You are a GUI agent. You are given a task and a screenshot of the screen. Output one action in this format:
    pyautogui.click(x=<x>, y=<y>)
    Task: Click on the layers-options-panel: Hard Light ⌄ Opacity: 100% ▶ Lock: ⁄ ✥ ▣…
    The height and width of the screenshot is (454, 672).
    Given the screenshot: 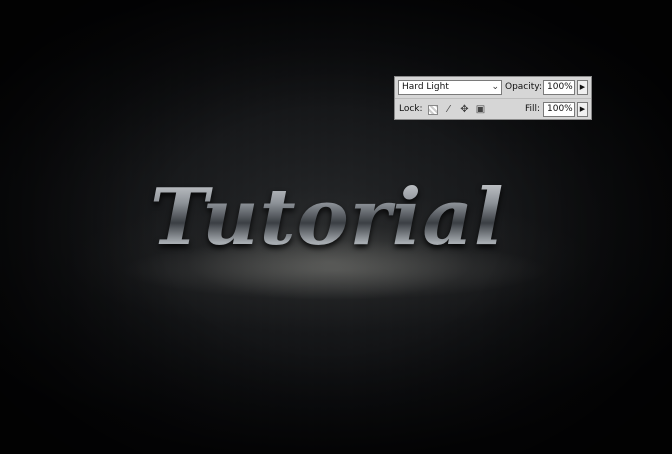 What is the action you would take?
    pyautogui.click(x=493, y=98)
    